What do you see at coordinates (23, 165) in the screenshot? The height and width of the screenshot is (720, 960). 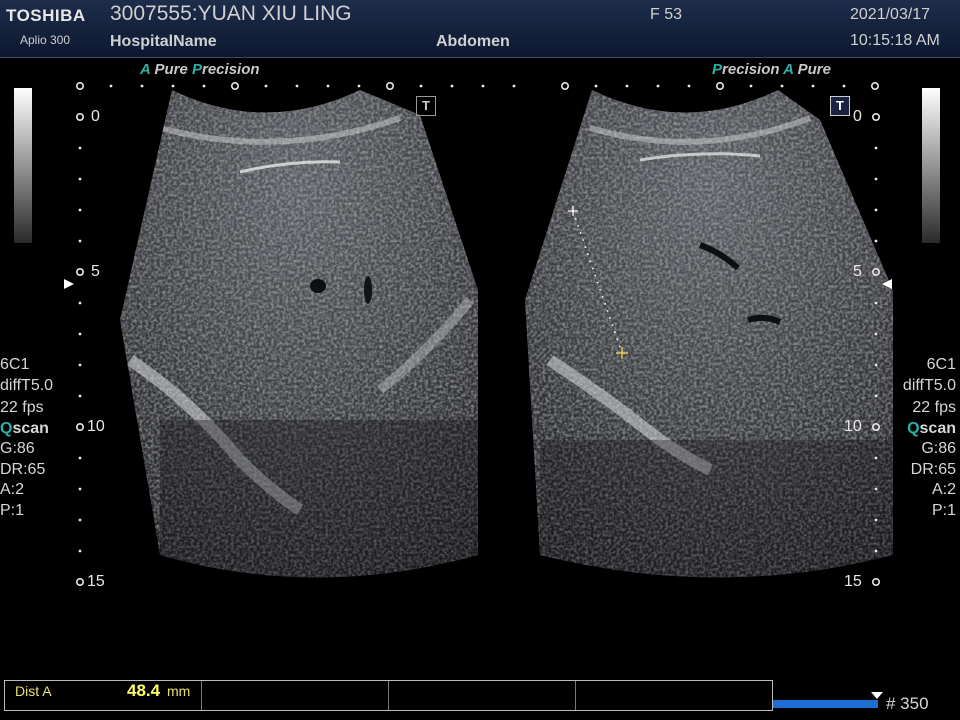 I see `left-grayscale-bar` at bounding box center [23, 165].